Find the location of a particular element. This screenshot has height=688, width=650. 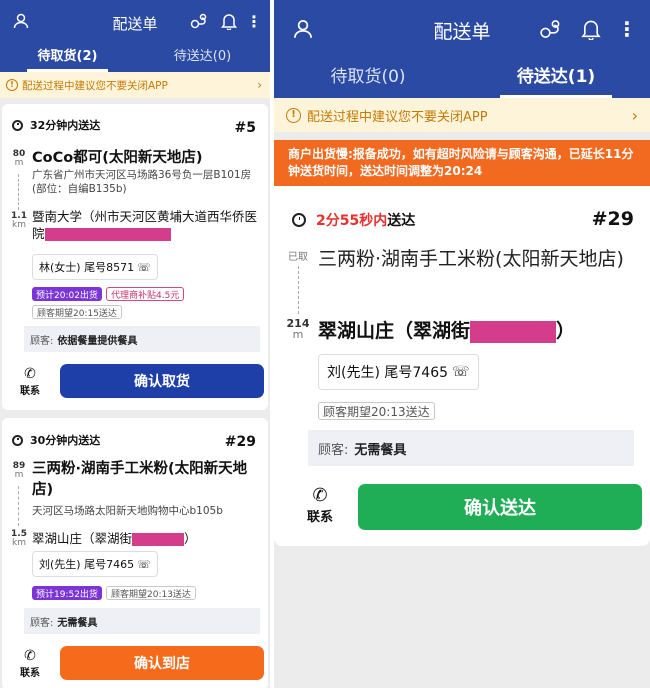

meal-note: 顾客: 依据餐量提供餐具 is located at coordinates (142, 339).